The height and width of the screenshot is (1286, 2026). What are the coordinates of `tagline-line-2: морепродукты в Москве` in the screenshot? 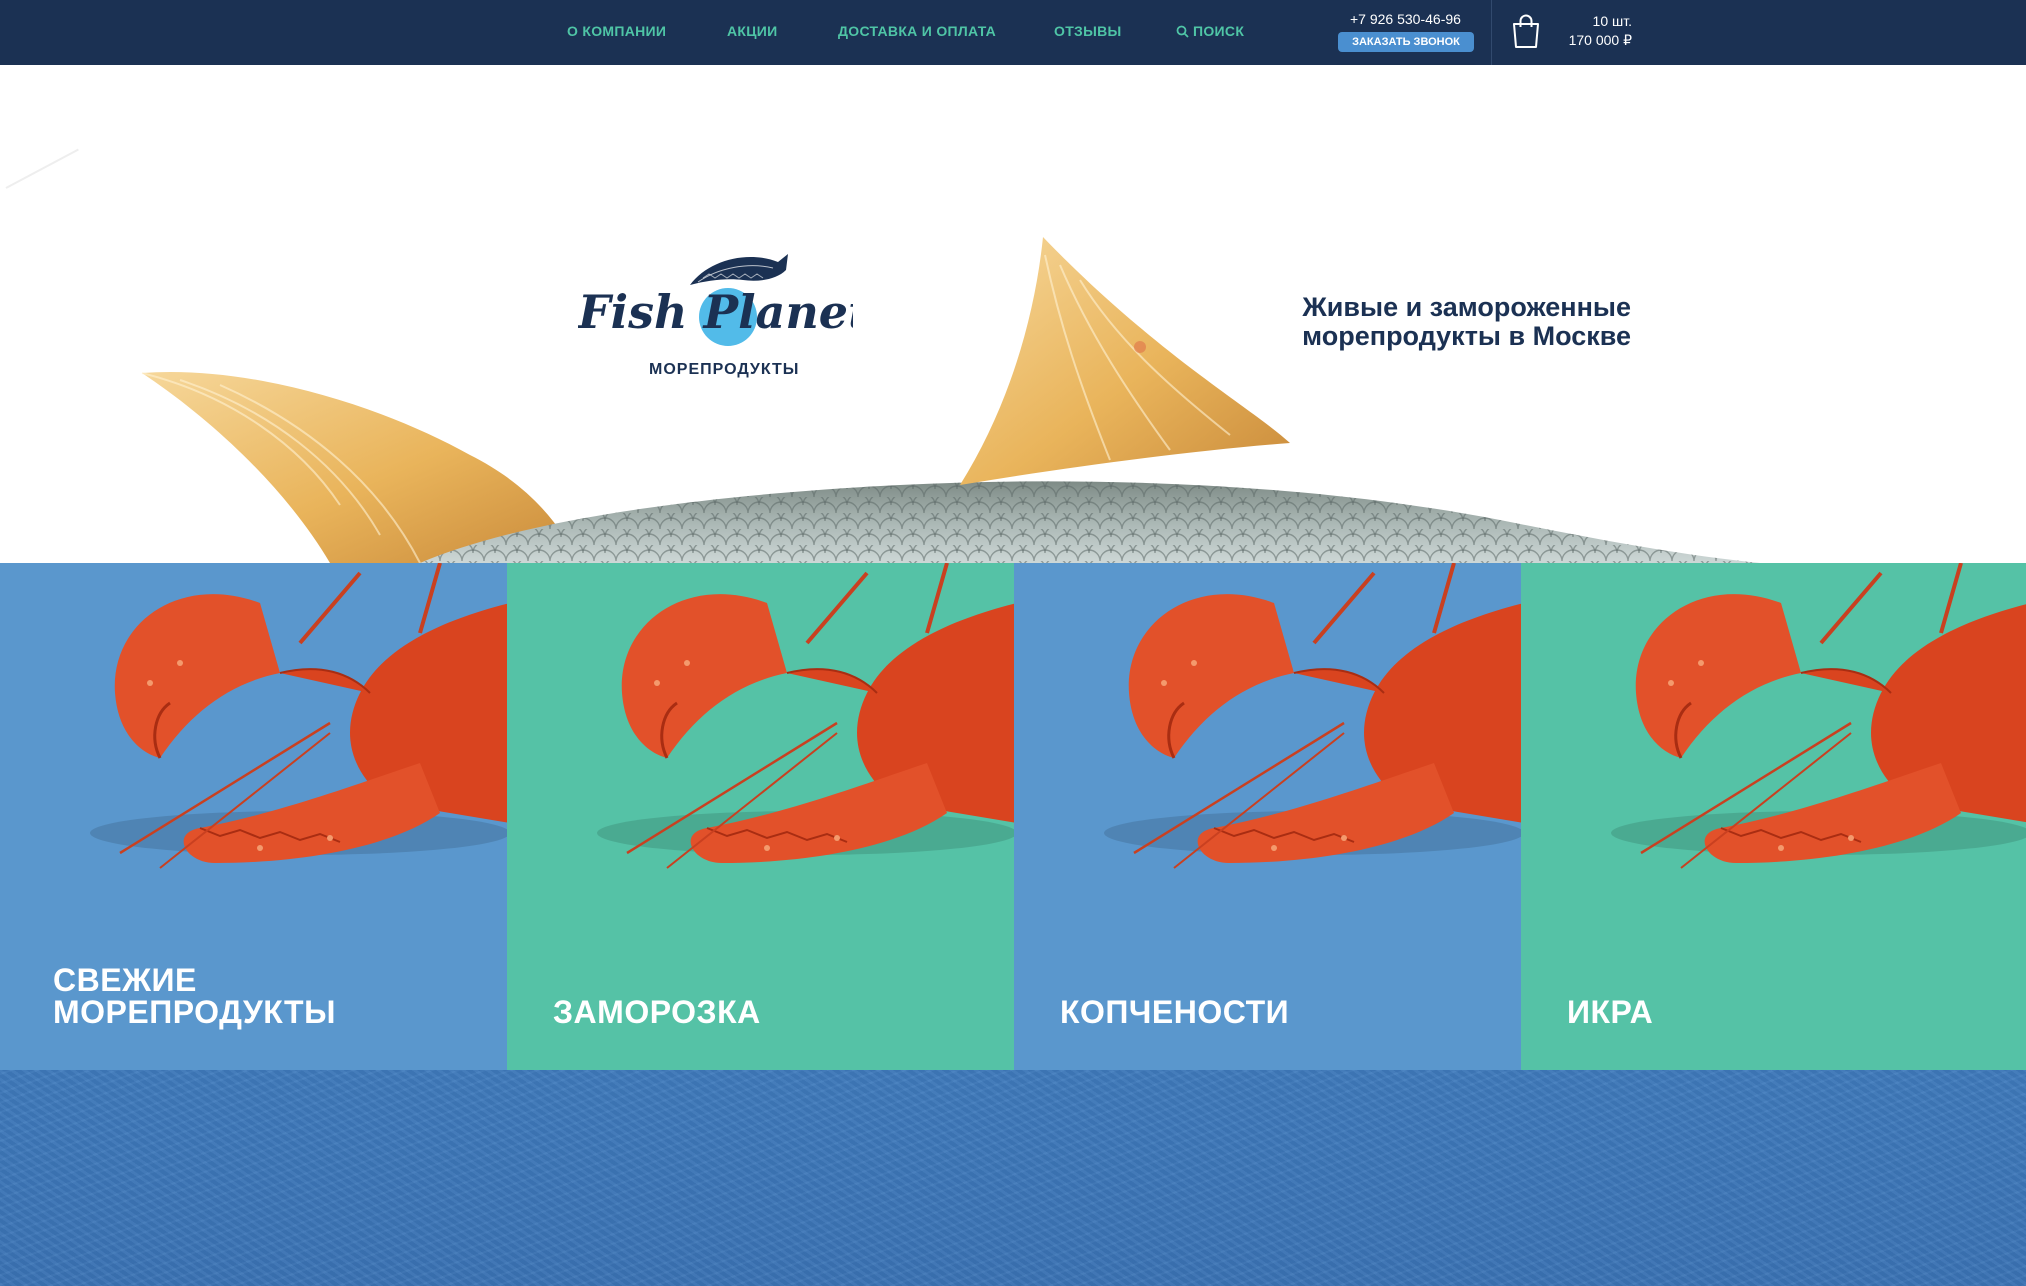 It's located at (1466, 336).